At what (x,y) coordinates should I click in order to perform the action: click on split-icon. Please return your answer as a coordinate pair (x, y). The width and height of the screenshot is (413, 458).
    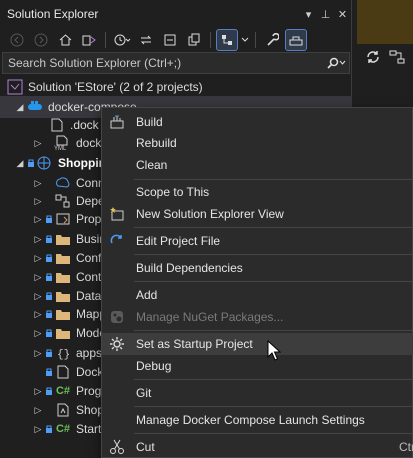
    Looking at the image, I should click on (397, 58).